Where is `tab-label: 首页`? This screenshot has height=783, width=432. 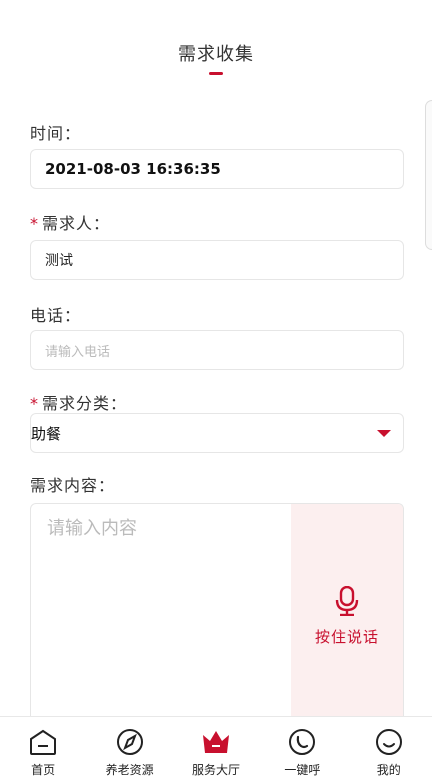
tab-label: 首页 is located at coordinates (43, 770).